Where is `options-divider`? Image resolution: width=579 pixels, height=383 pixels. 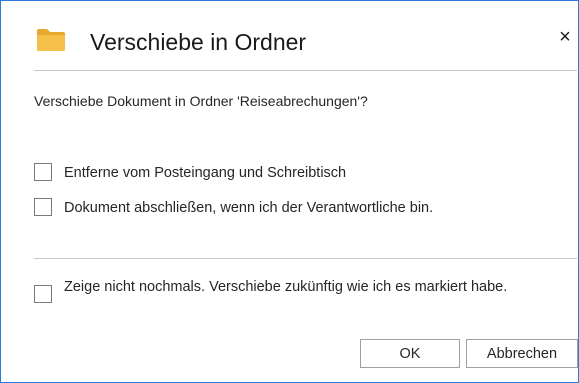 options-divider is located at coordinates (305, 258).